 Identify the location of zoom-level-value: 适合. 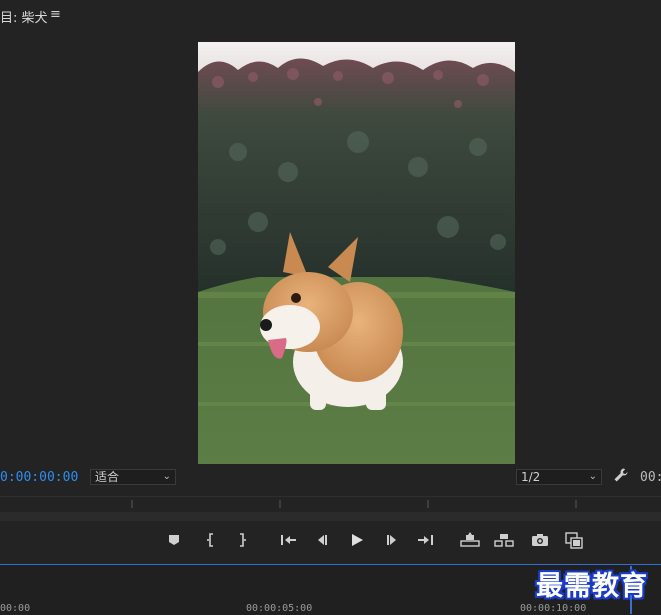
(107, 477).